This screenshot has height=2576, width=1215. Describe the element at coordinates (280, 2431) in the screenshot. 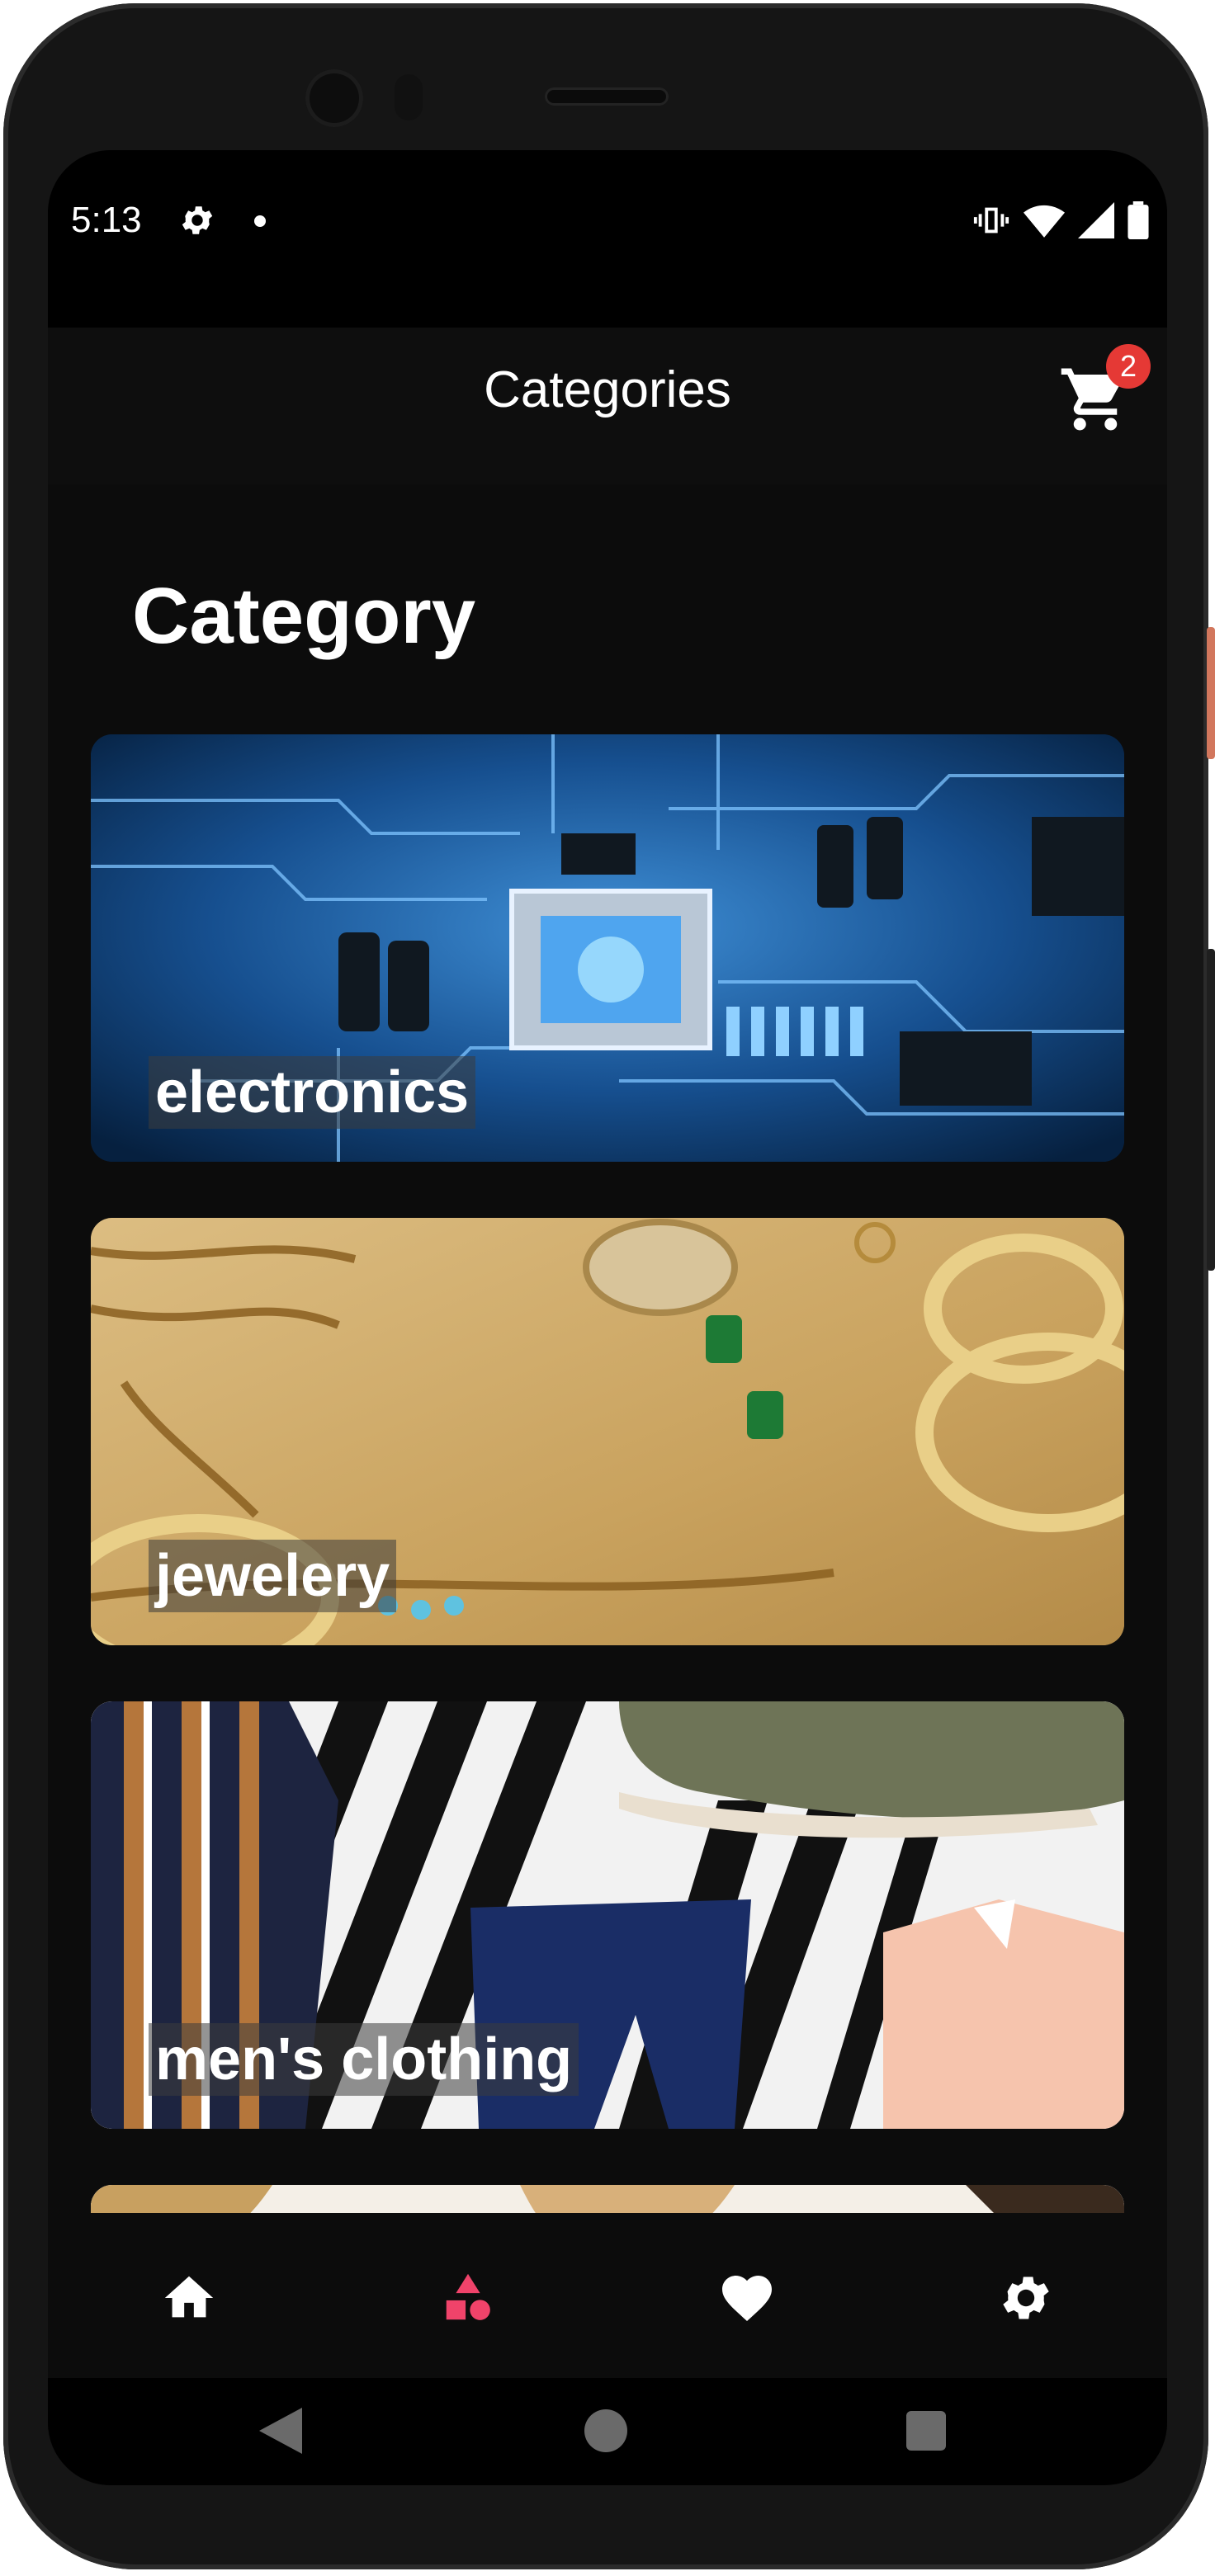

I see `back-icon` at that location.